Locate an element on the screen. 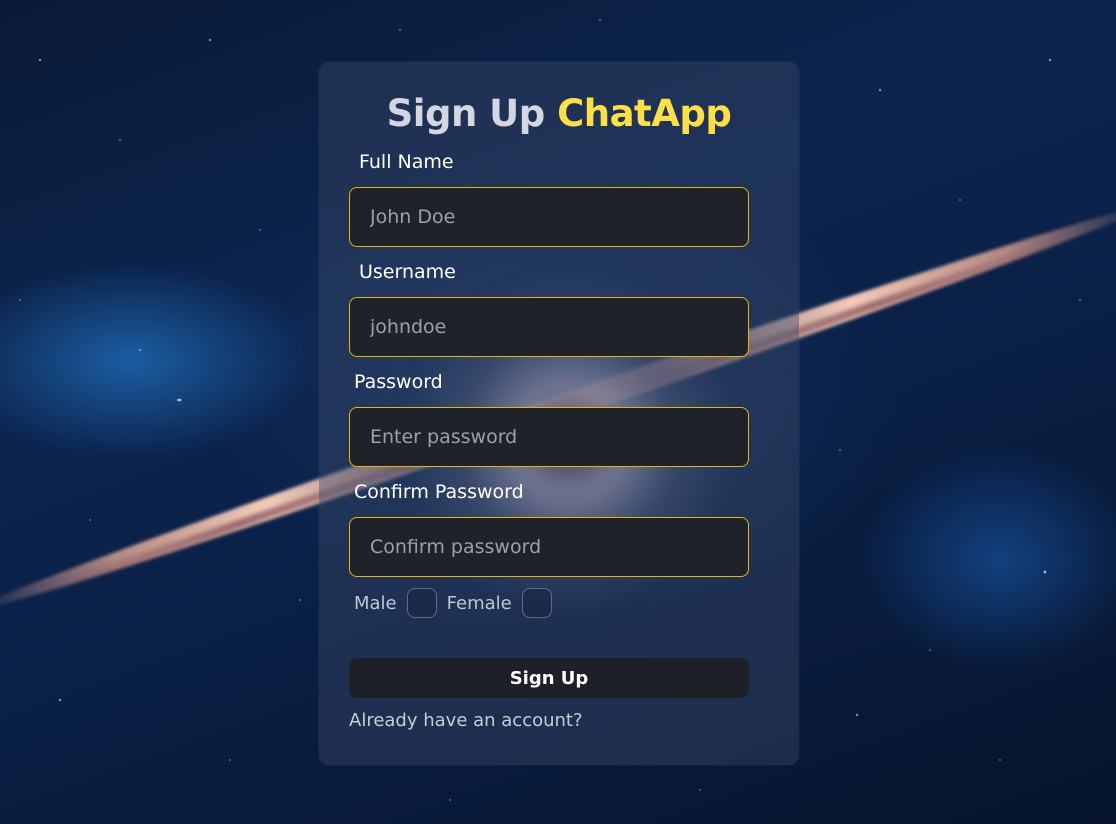  page-title: Sign Up ChatApp is located at coordinates (559, 113).